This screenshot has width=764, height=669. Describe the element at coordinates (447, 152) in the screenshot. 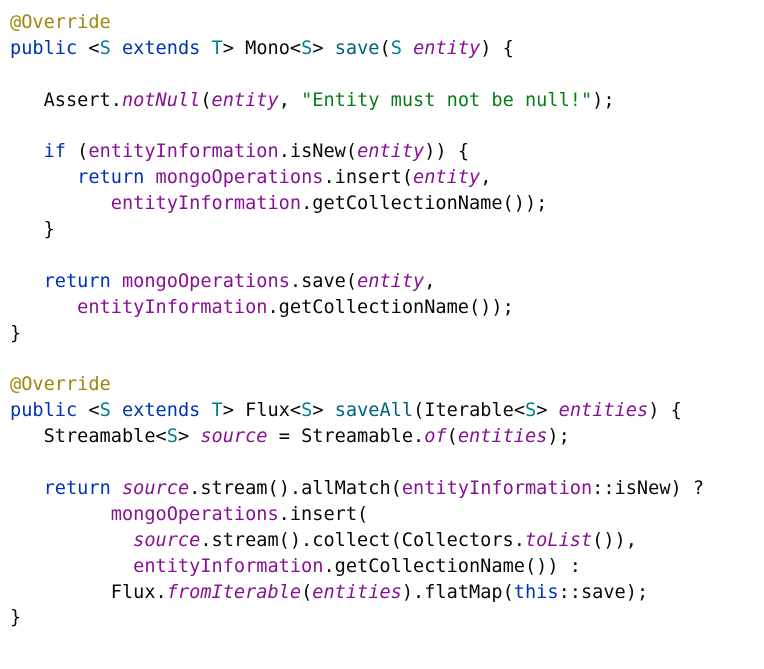

I see `code-token-plain: )) {` at that location.